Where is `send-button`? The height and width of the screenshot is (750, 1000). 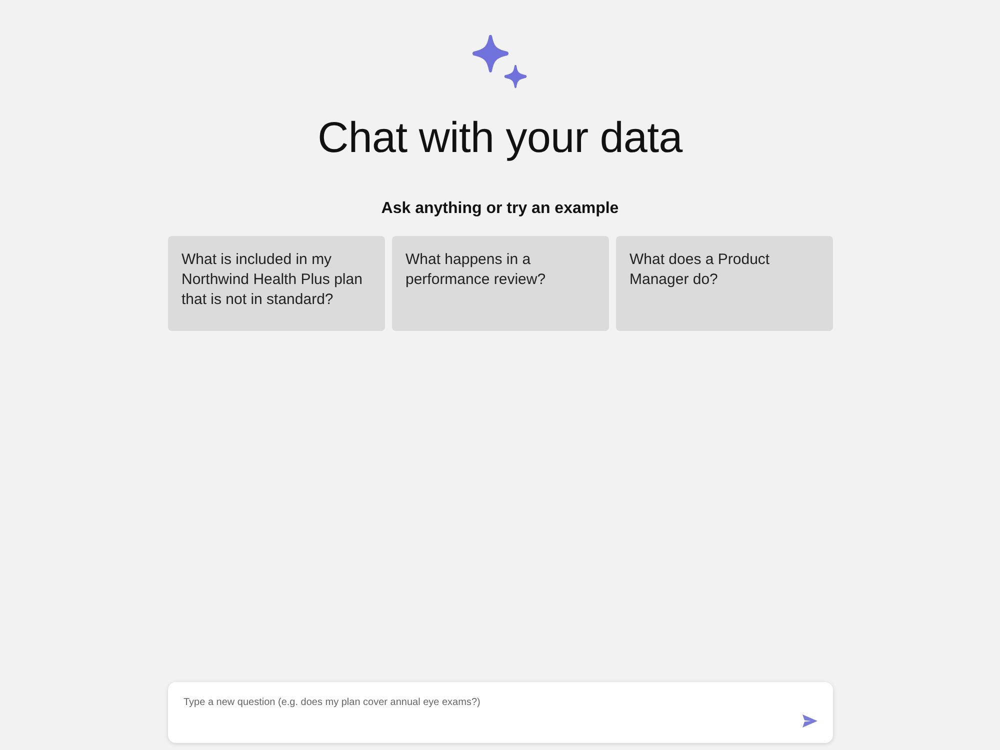
send-button is located at coordinates (809, 721).